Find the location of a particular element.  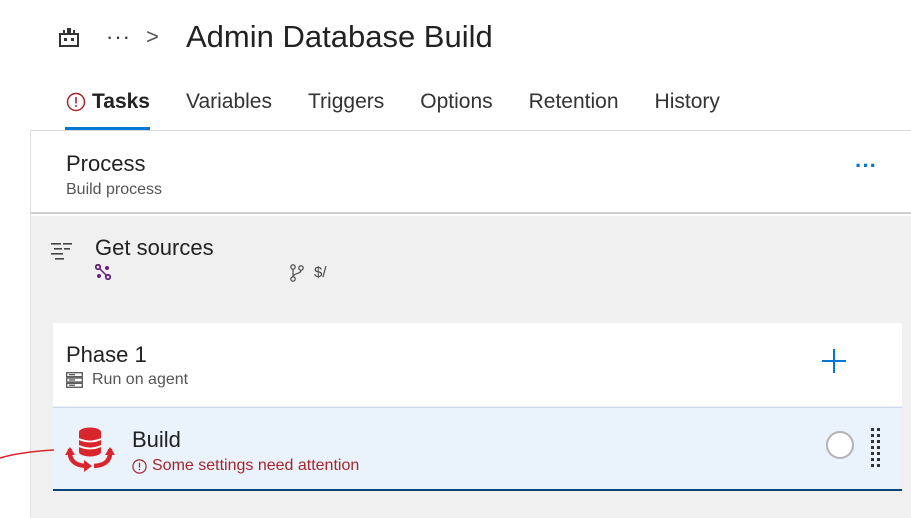

tab-variables: Variables is located at coordinates (229, 109).